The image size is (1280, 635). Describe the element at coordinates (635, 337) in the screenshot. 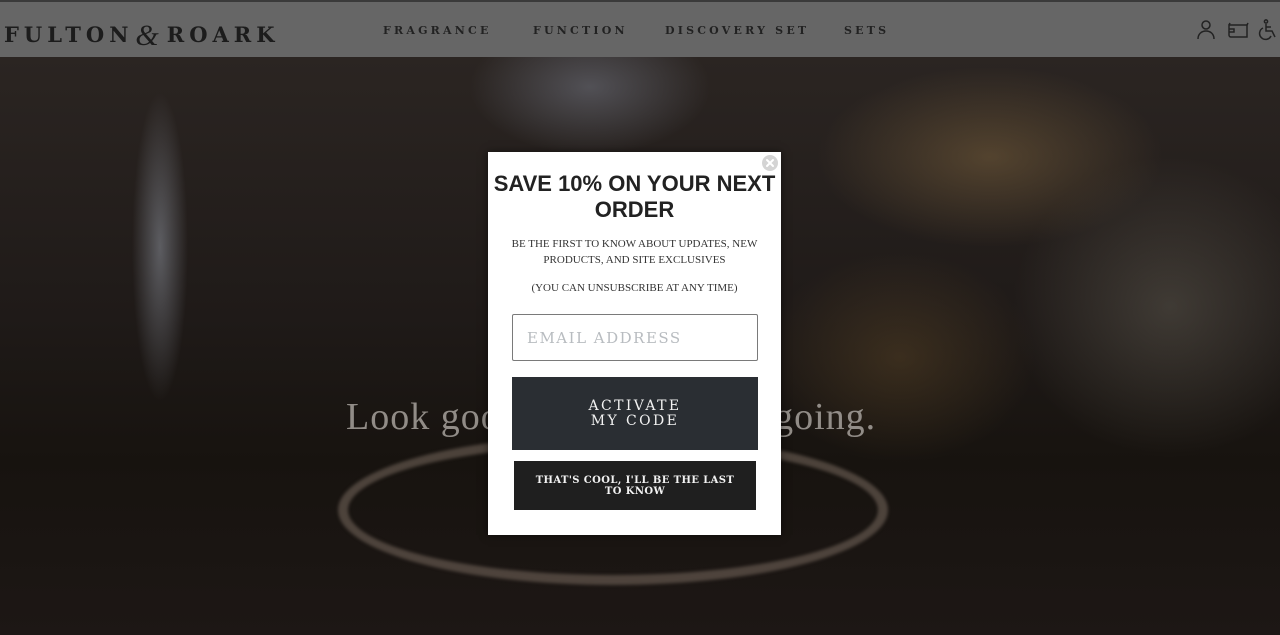

I see `email-field` at that location.